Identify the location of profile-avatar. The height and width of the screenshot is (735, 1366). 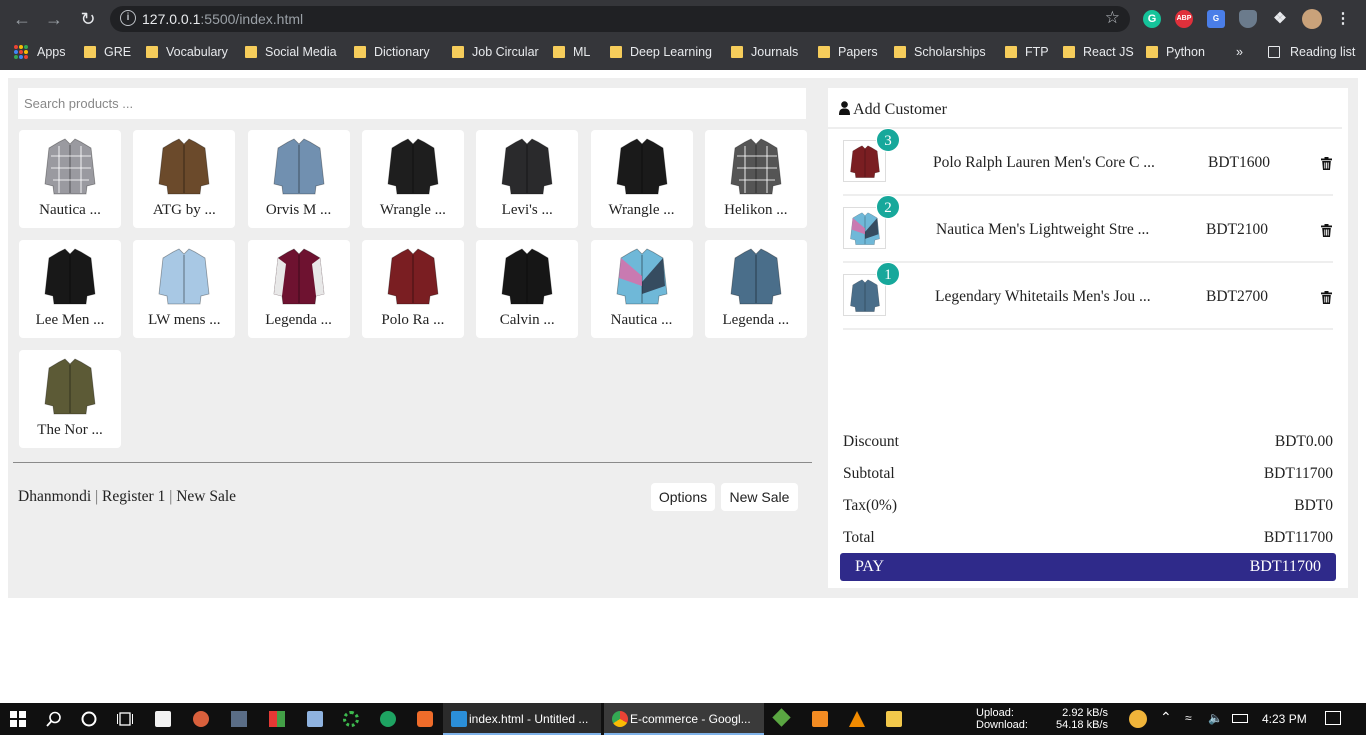
(1312, 19).